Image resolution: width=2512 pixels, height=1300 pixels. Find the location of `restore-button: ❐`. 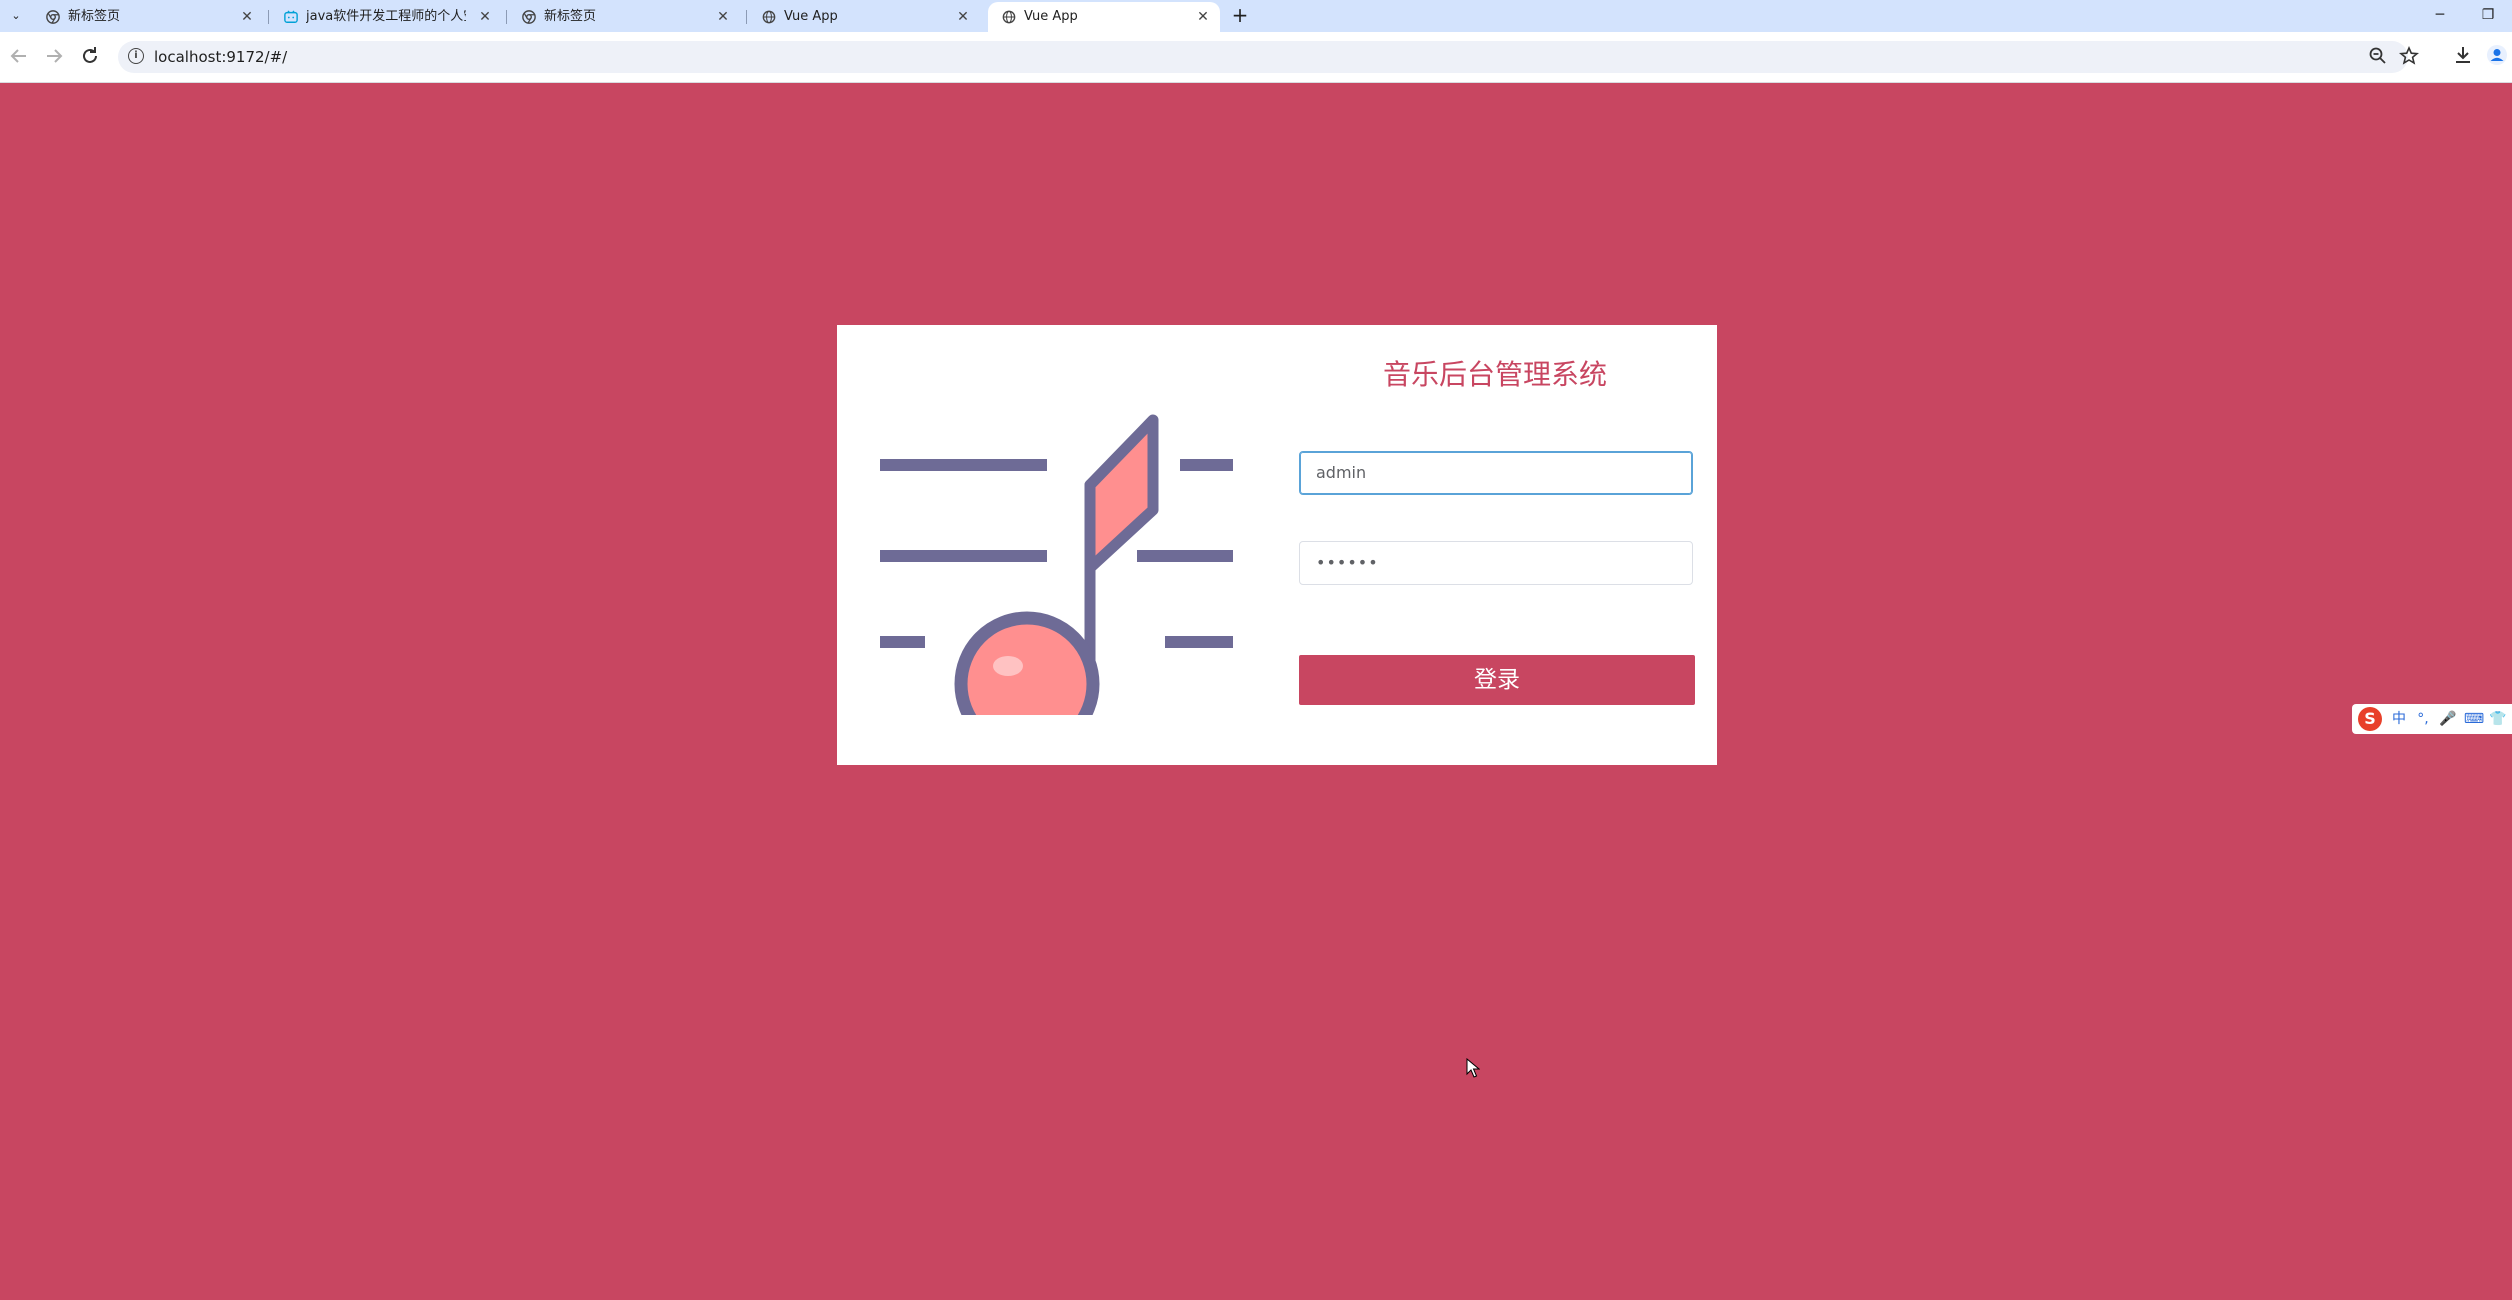

restore-button: ❐ is located at coordinates (2488, 15).